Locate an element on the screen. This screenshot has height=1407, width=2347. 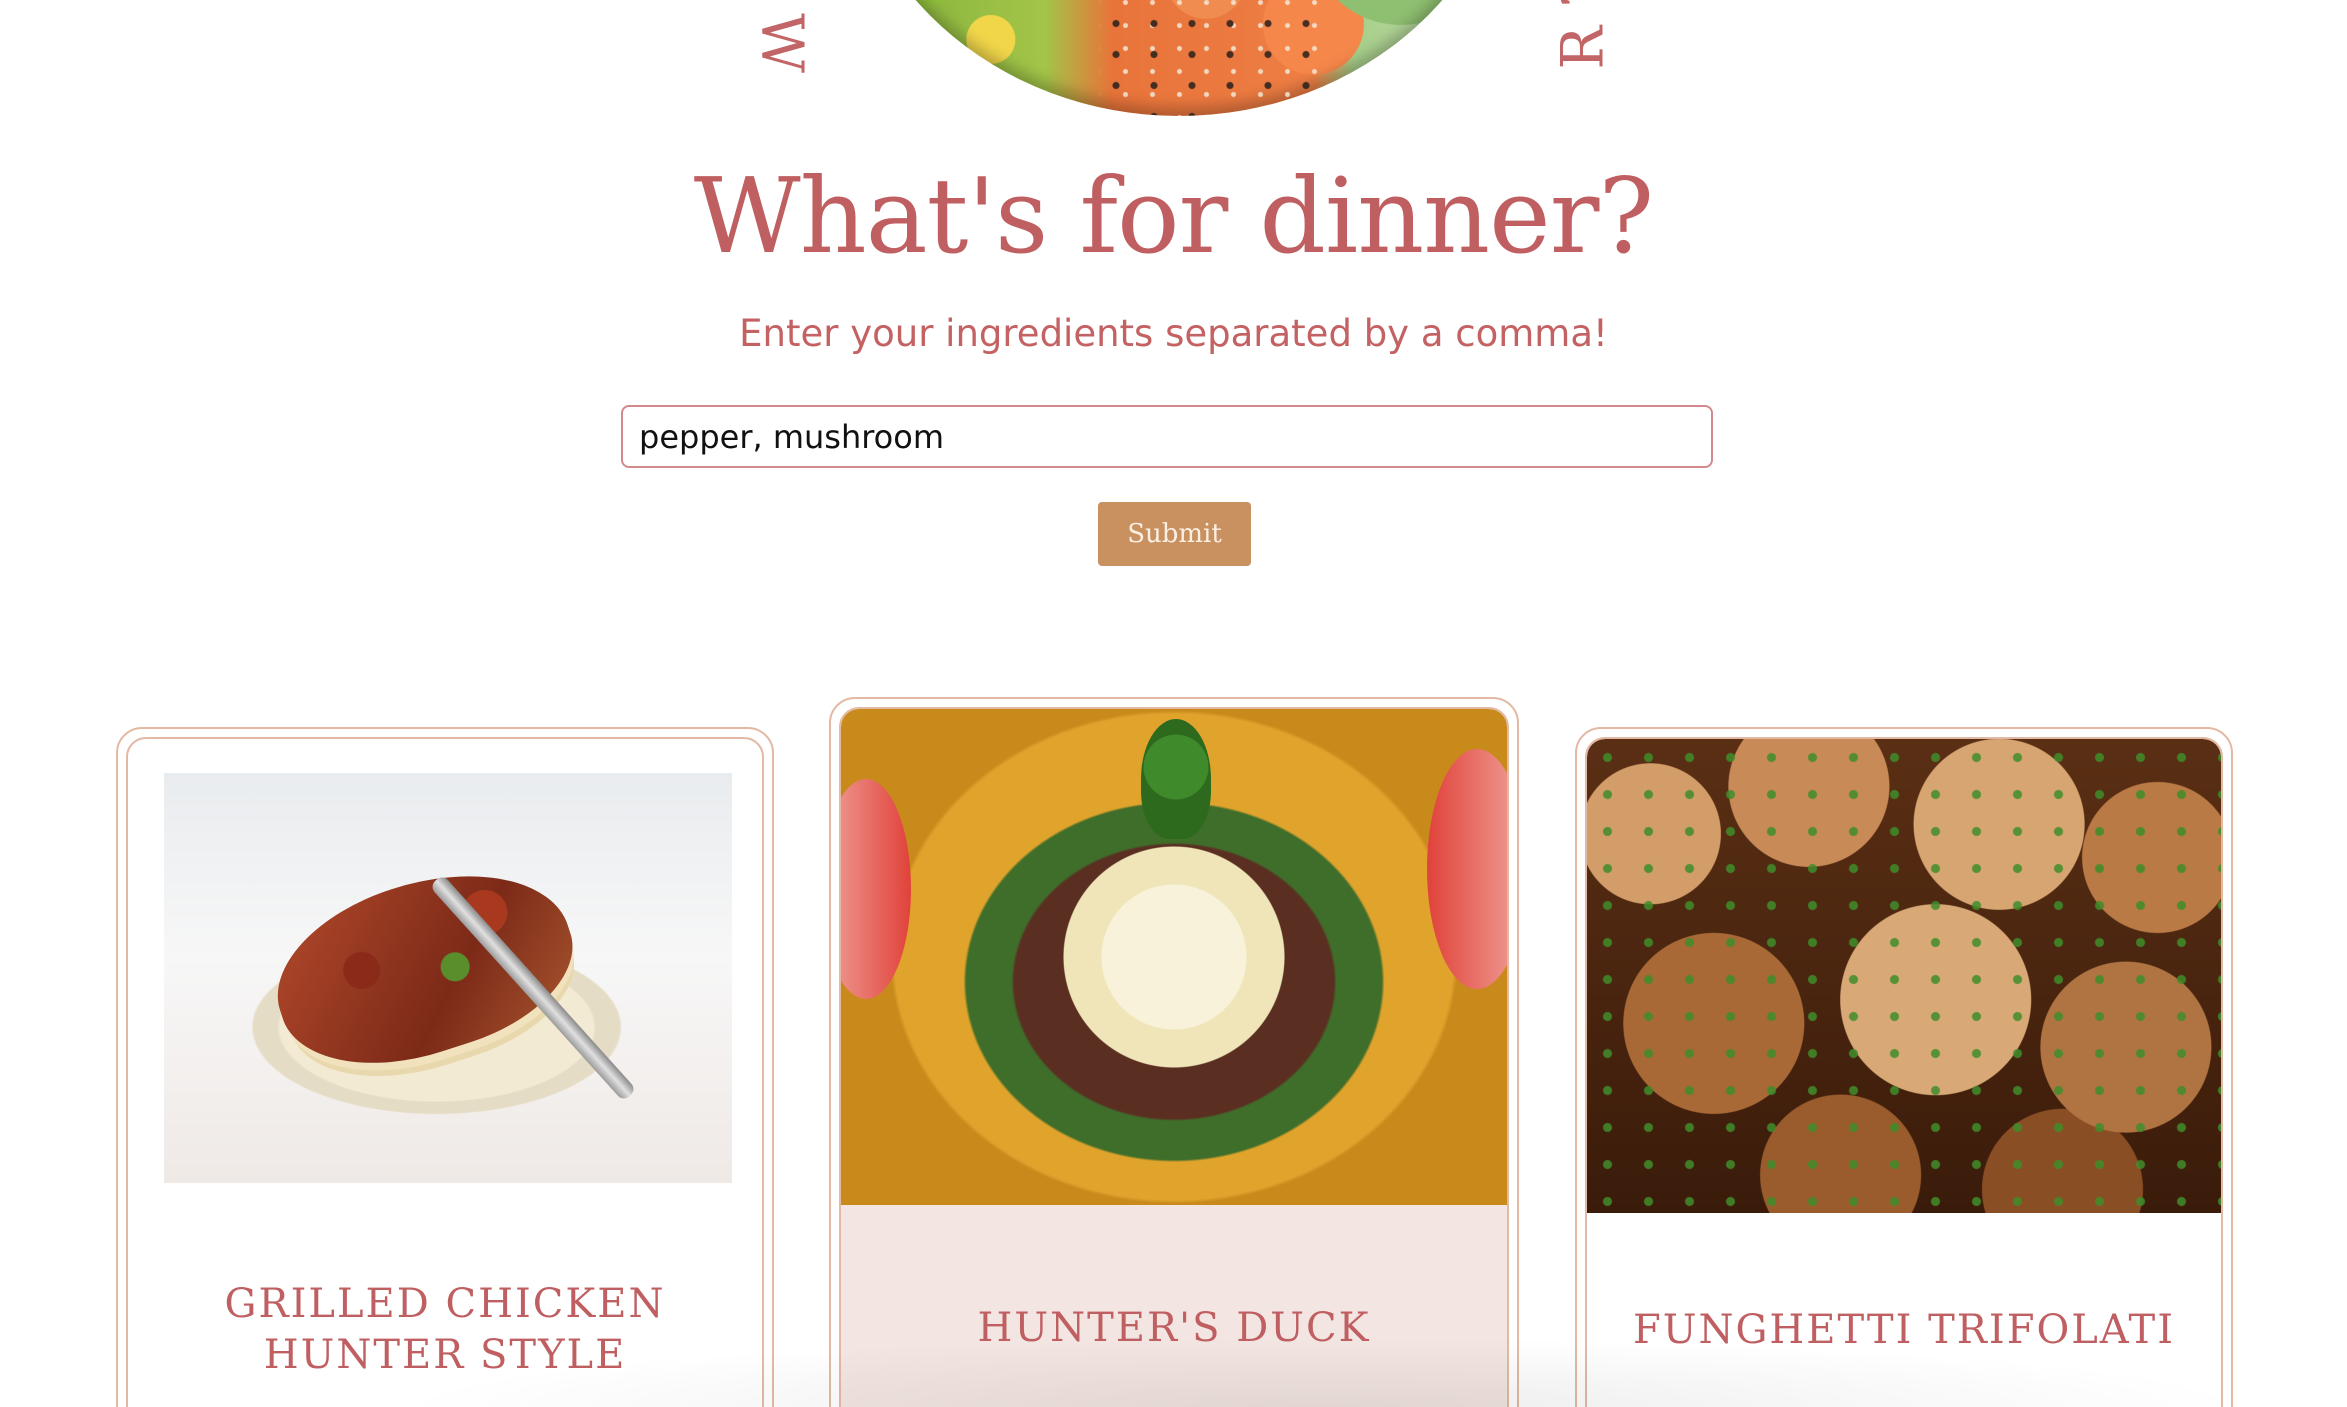
recipe-card-funghetti-trifolati: FUNGHETTI TRIFOLATI is located at coordinates (1904, 1067).